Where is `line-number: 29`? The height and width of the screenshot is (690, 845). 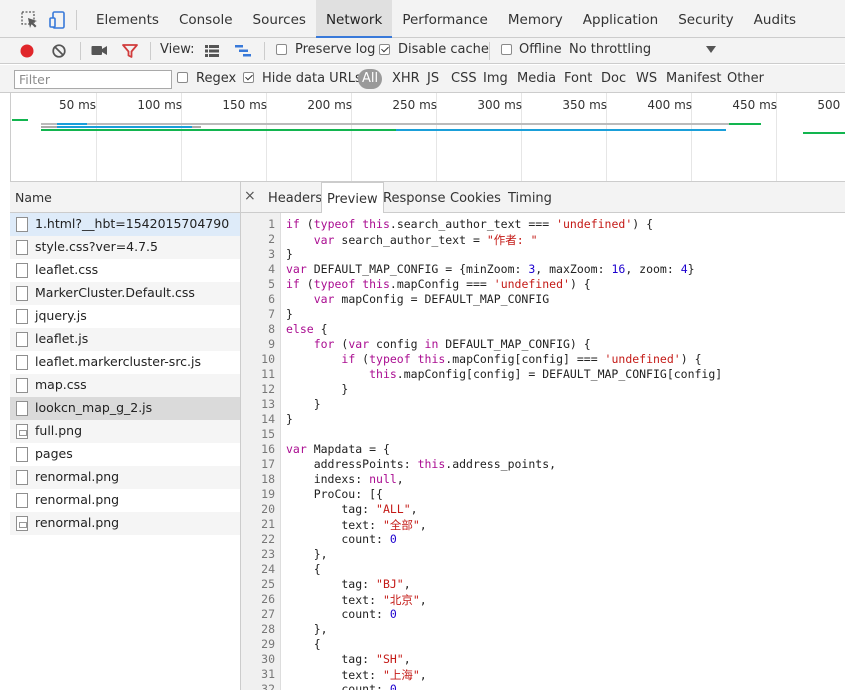
line-number: 29 is located at coordinates (268, 644).